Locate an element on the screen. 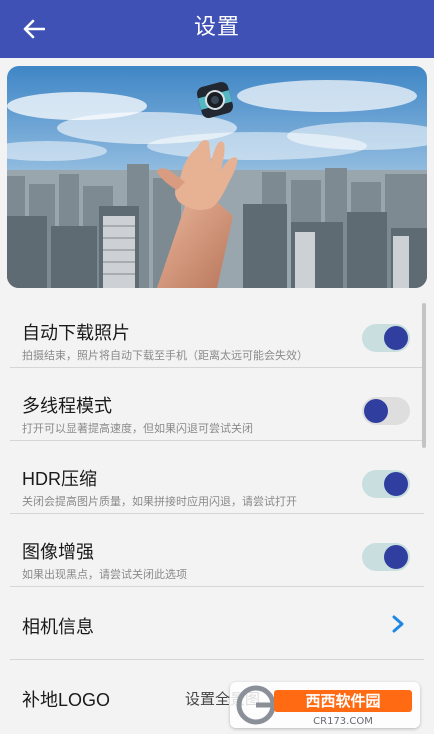 The height and width of the screenshot is (734, 434). hdr-compress-toggle is located at coordinates (386, 484).